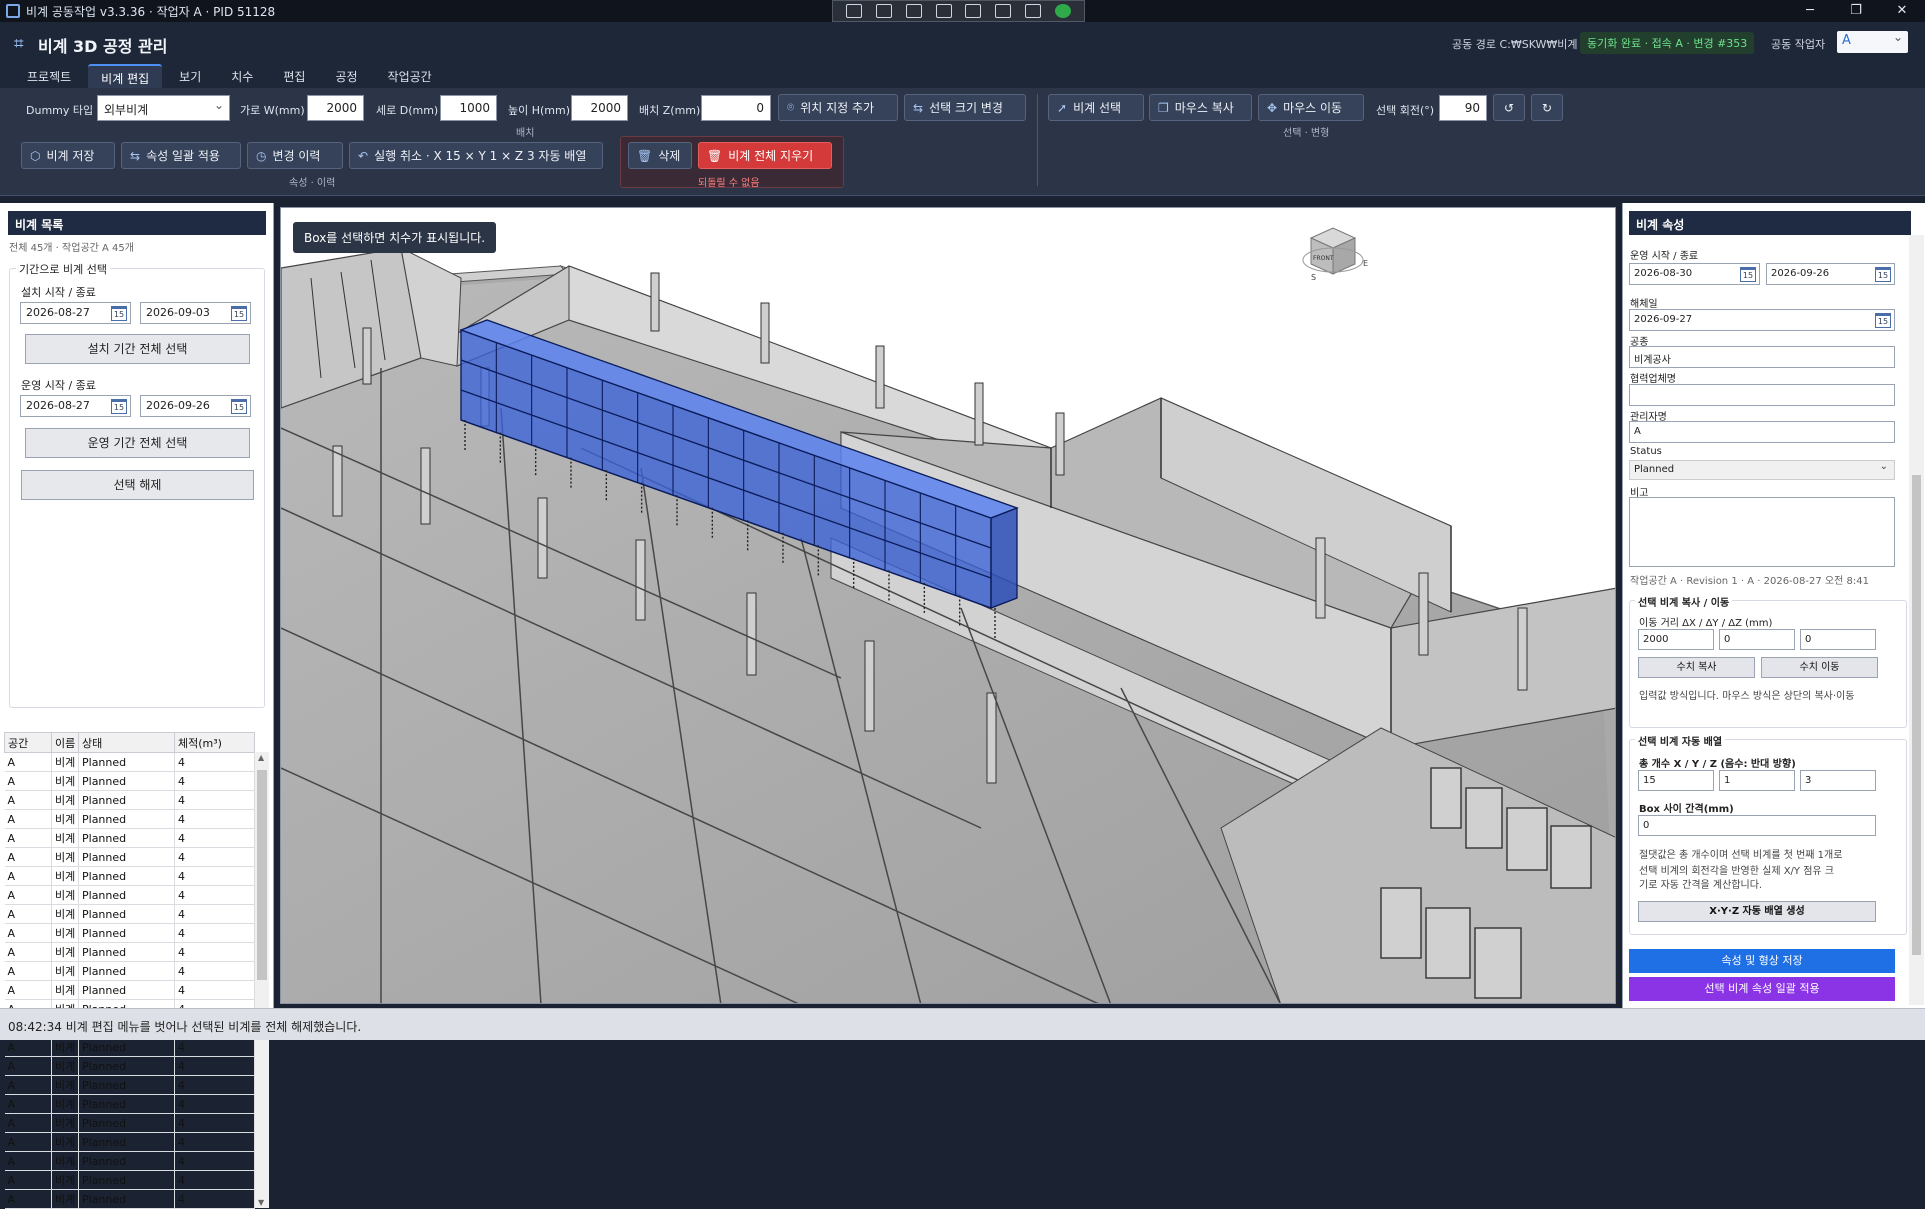 This screenshot has width=1925, height=1209. Describe the element at coordinates (195, 313) in the screenshot. I see `install-end-input: 2026-09-03 15` at that location.